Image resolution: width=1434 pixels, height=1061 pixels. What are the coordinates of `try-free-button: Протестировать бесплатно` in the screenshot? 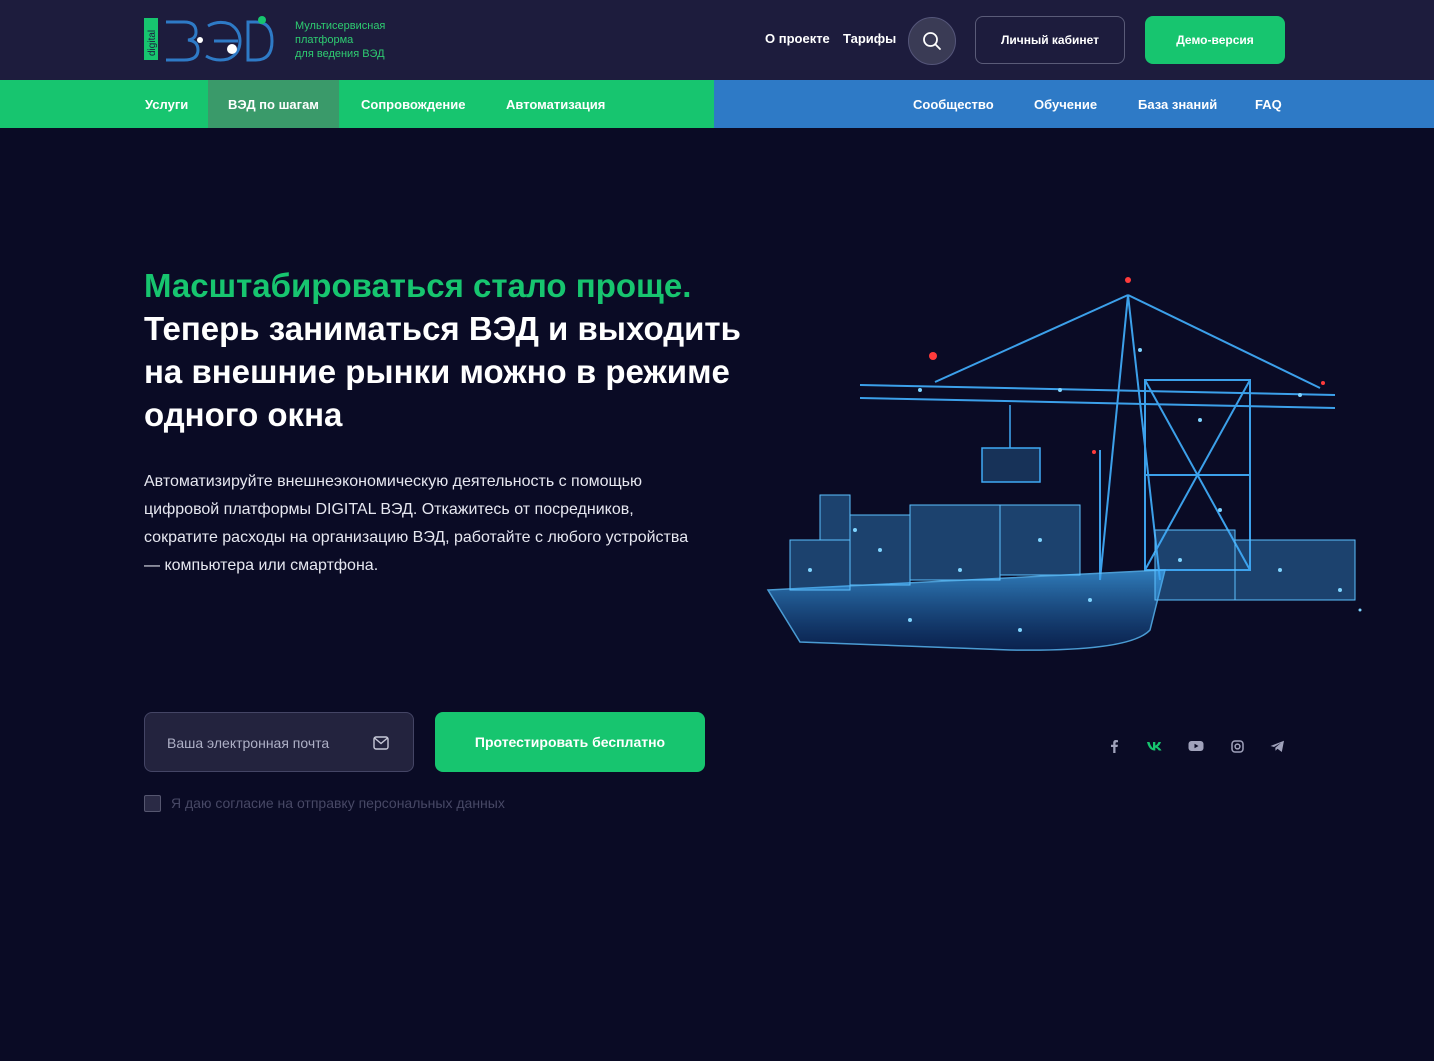 It's located at (570, 742).